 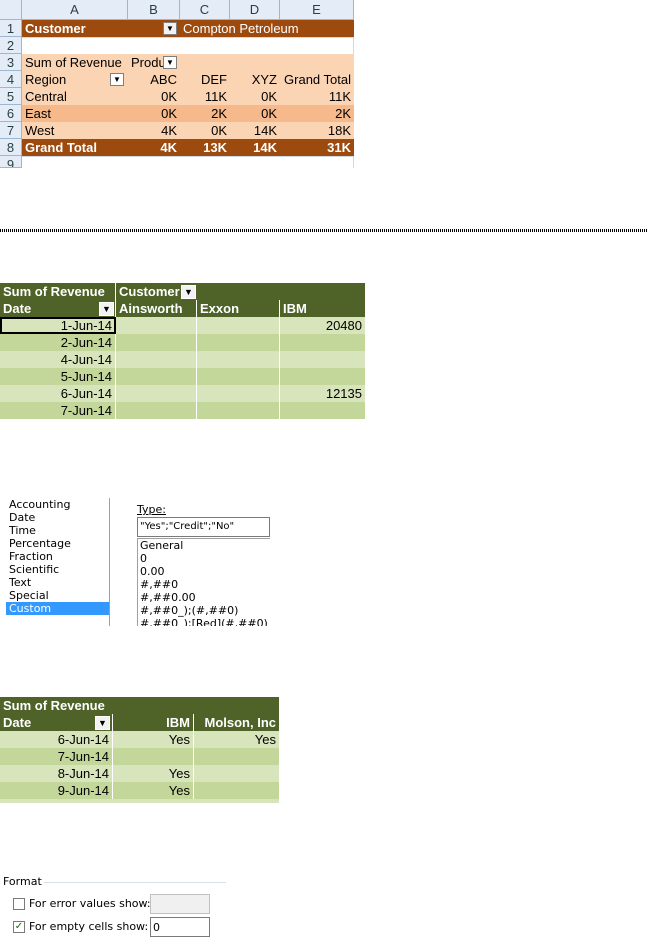 What do you see at coordinates (255, 147) in the screenshot?
I see `grand-total-cell: 14K` at bounding box center [255, 147].